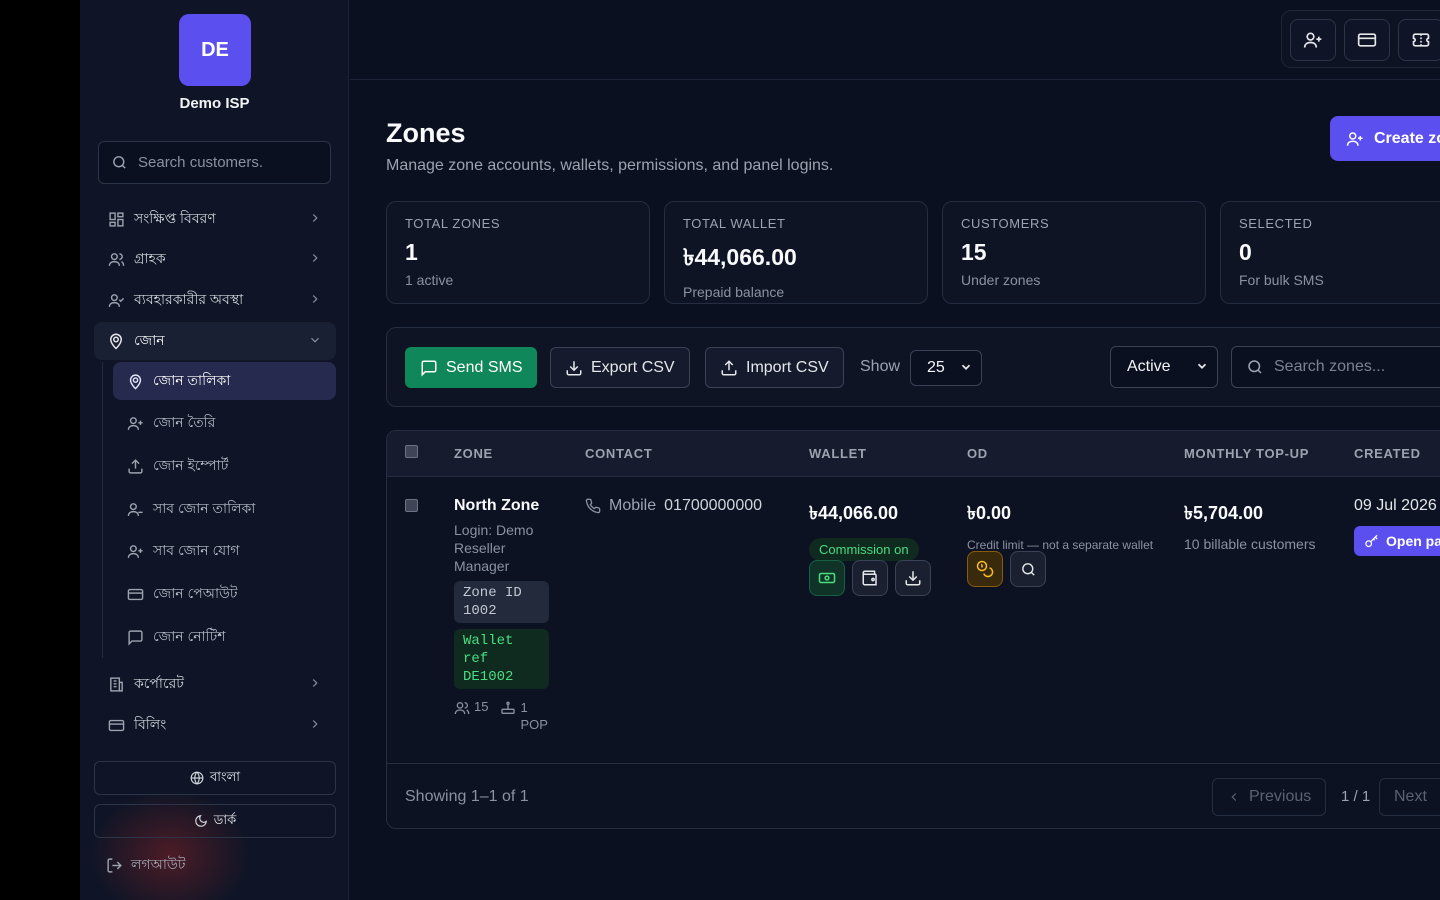 The width and height of the screenshot is (1440, 900). Describe the element at coordinates (215, 50) in the screenshot. I see `brand-avatar: DE` at that location.